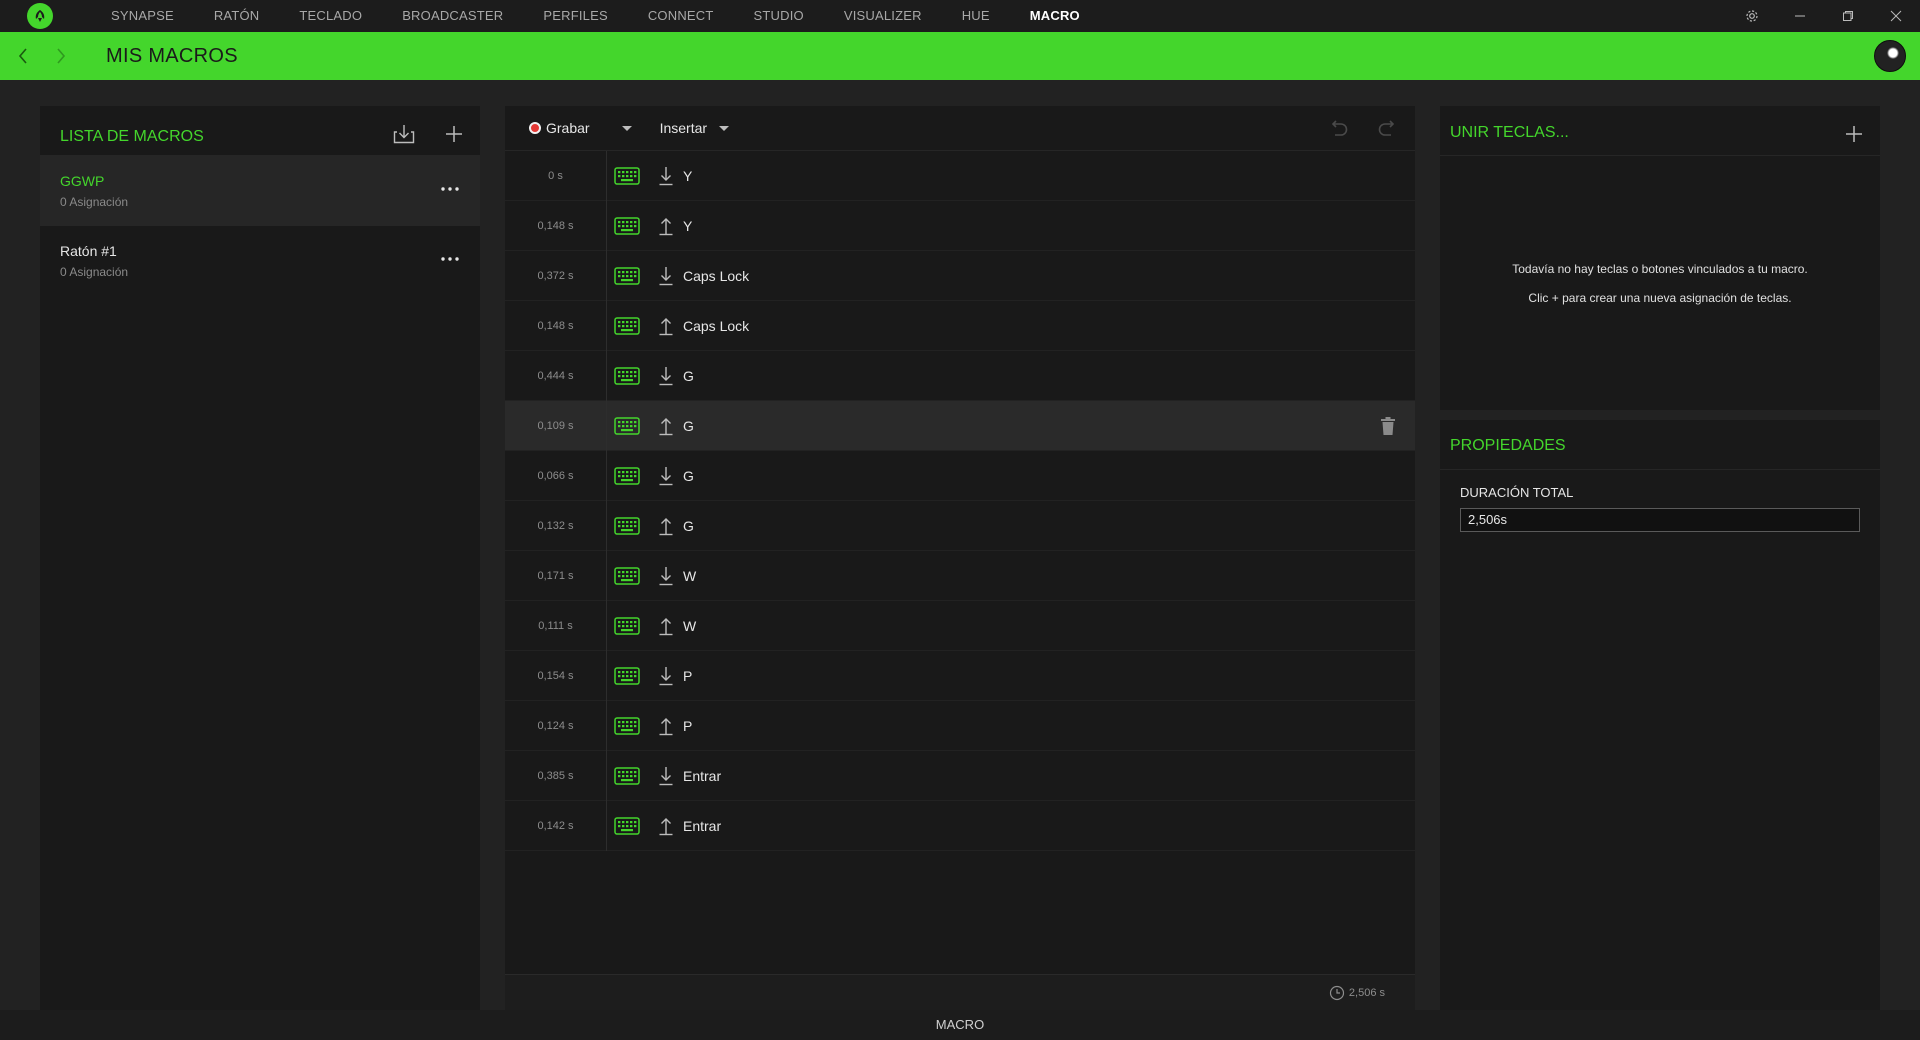  What do you see at coordinates (960, 225) in the screenshot?
I see `macro-event-row: 0,148 s Y` at bounding box center [960, 225].